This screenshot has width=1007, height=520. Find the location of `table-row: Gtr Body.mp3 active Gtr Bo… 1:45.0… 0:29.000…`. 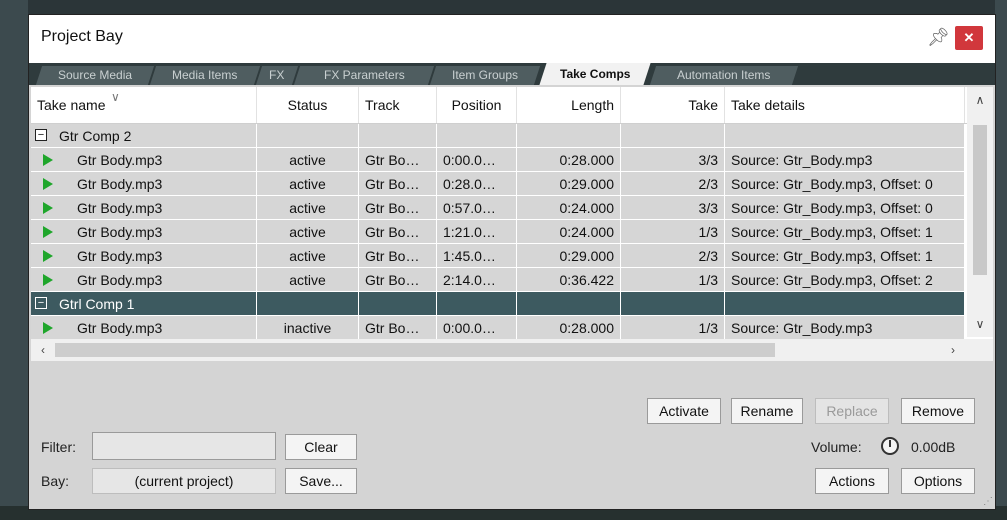

table-row: Gtr Body.mp3 active Gtr Bo… 1:45.0… 0:29.000… is located at coordinates (498, 256).